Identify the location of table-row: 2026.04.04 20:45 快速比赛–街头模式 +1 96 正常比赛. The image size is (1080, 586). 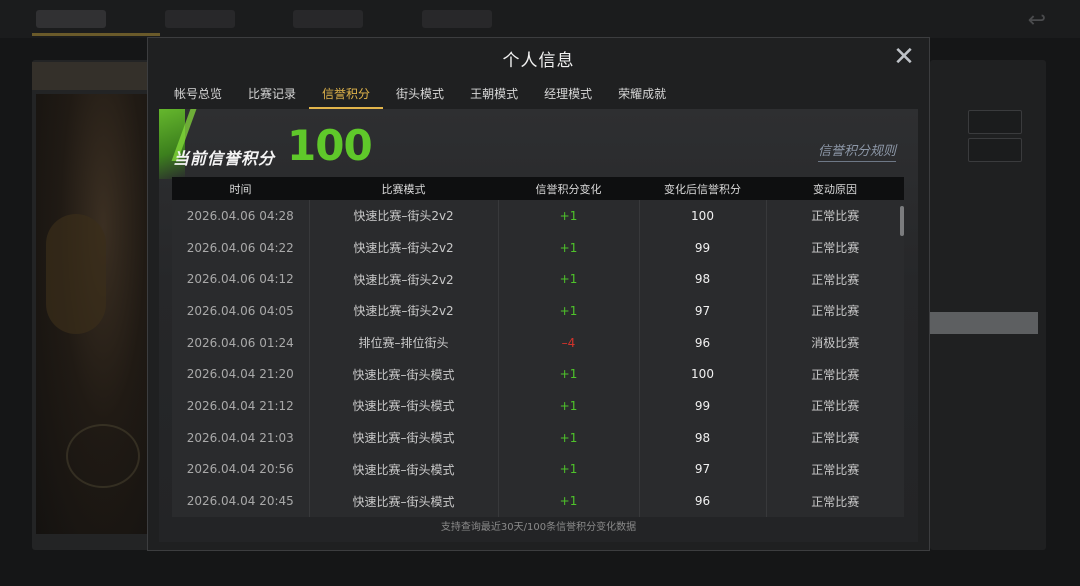
(538, 501).